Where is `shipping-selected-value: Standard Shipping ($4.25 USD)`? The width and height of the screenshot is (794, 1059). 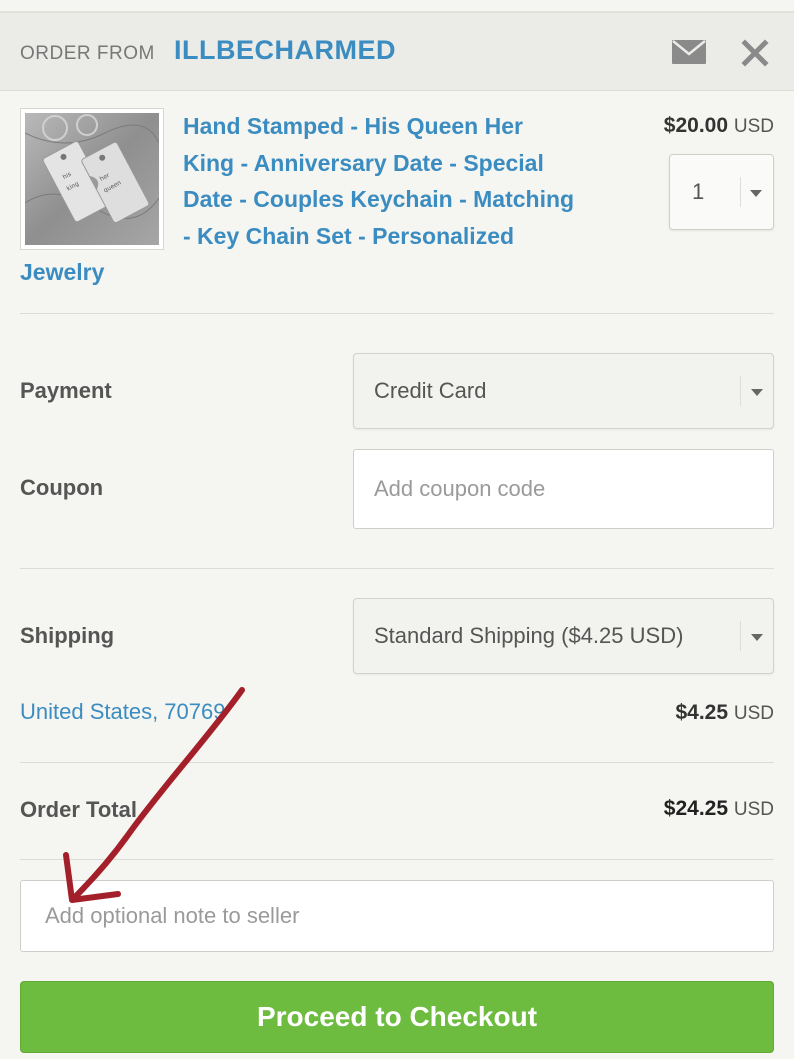 shipping-selected-value: Standard Shipping ($4.25 USD) is located at coordinates (529, 635).